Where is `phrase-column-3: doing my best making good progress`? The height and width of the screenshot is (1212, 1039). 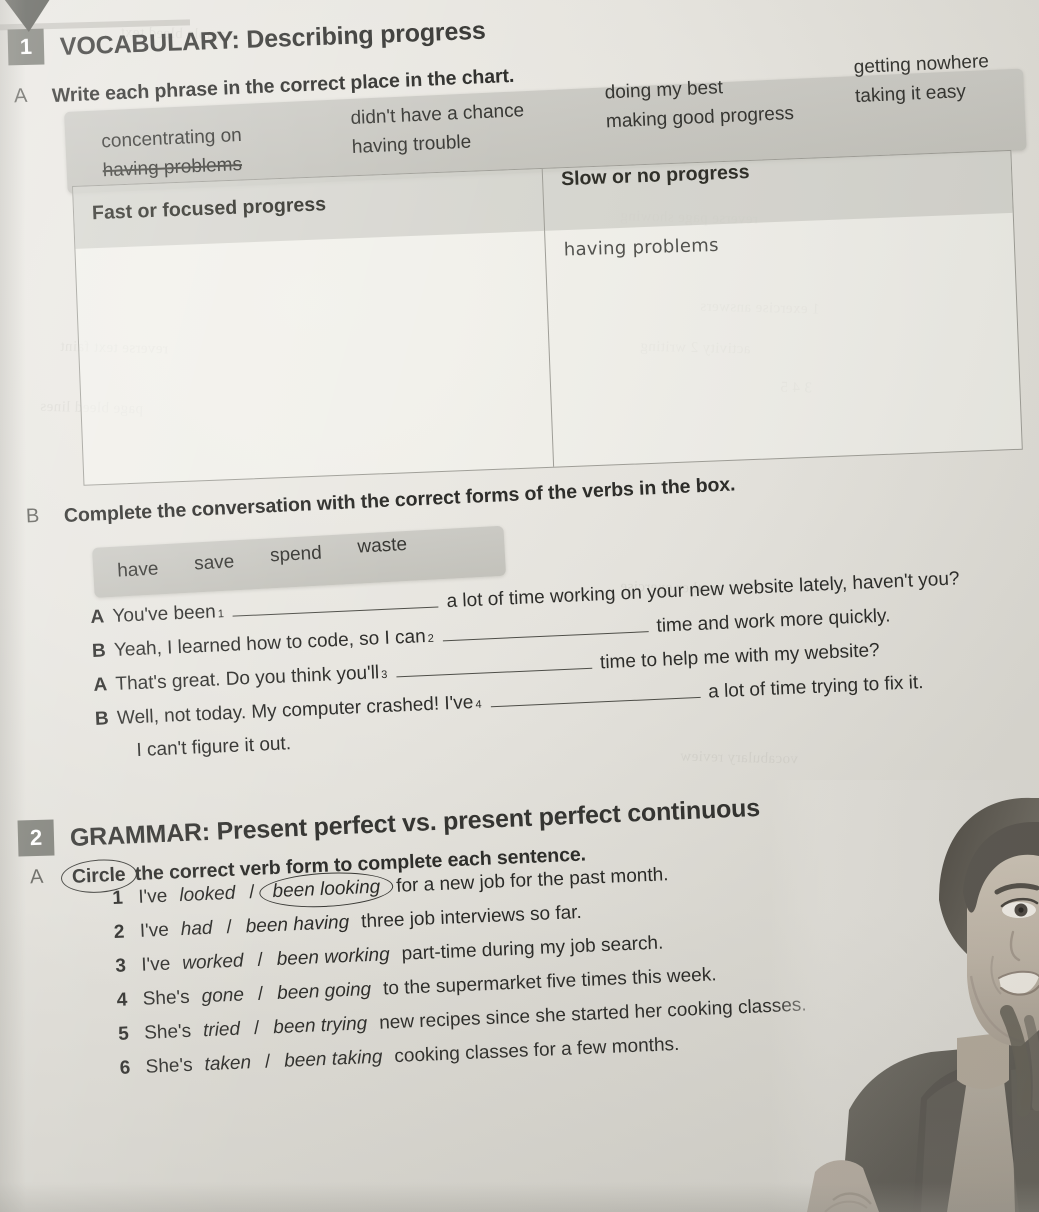
phrase-column-3: doing my best making good progress is located at coordinates (731, 114).